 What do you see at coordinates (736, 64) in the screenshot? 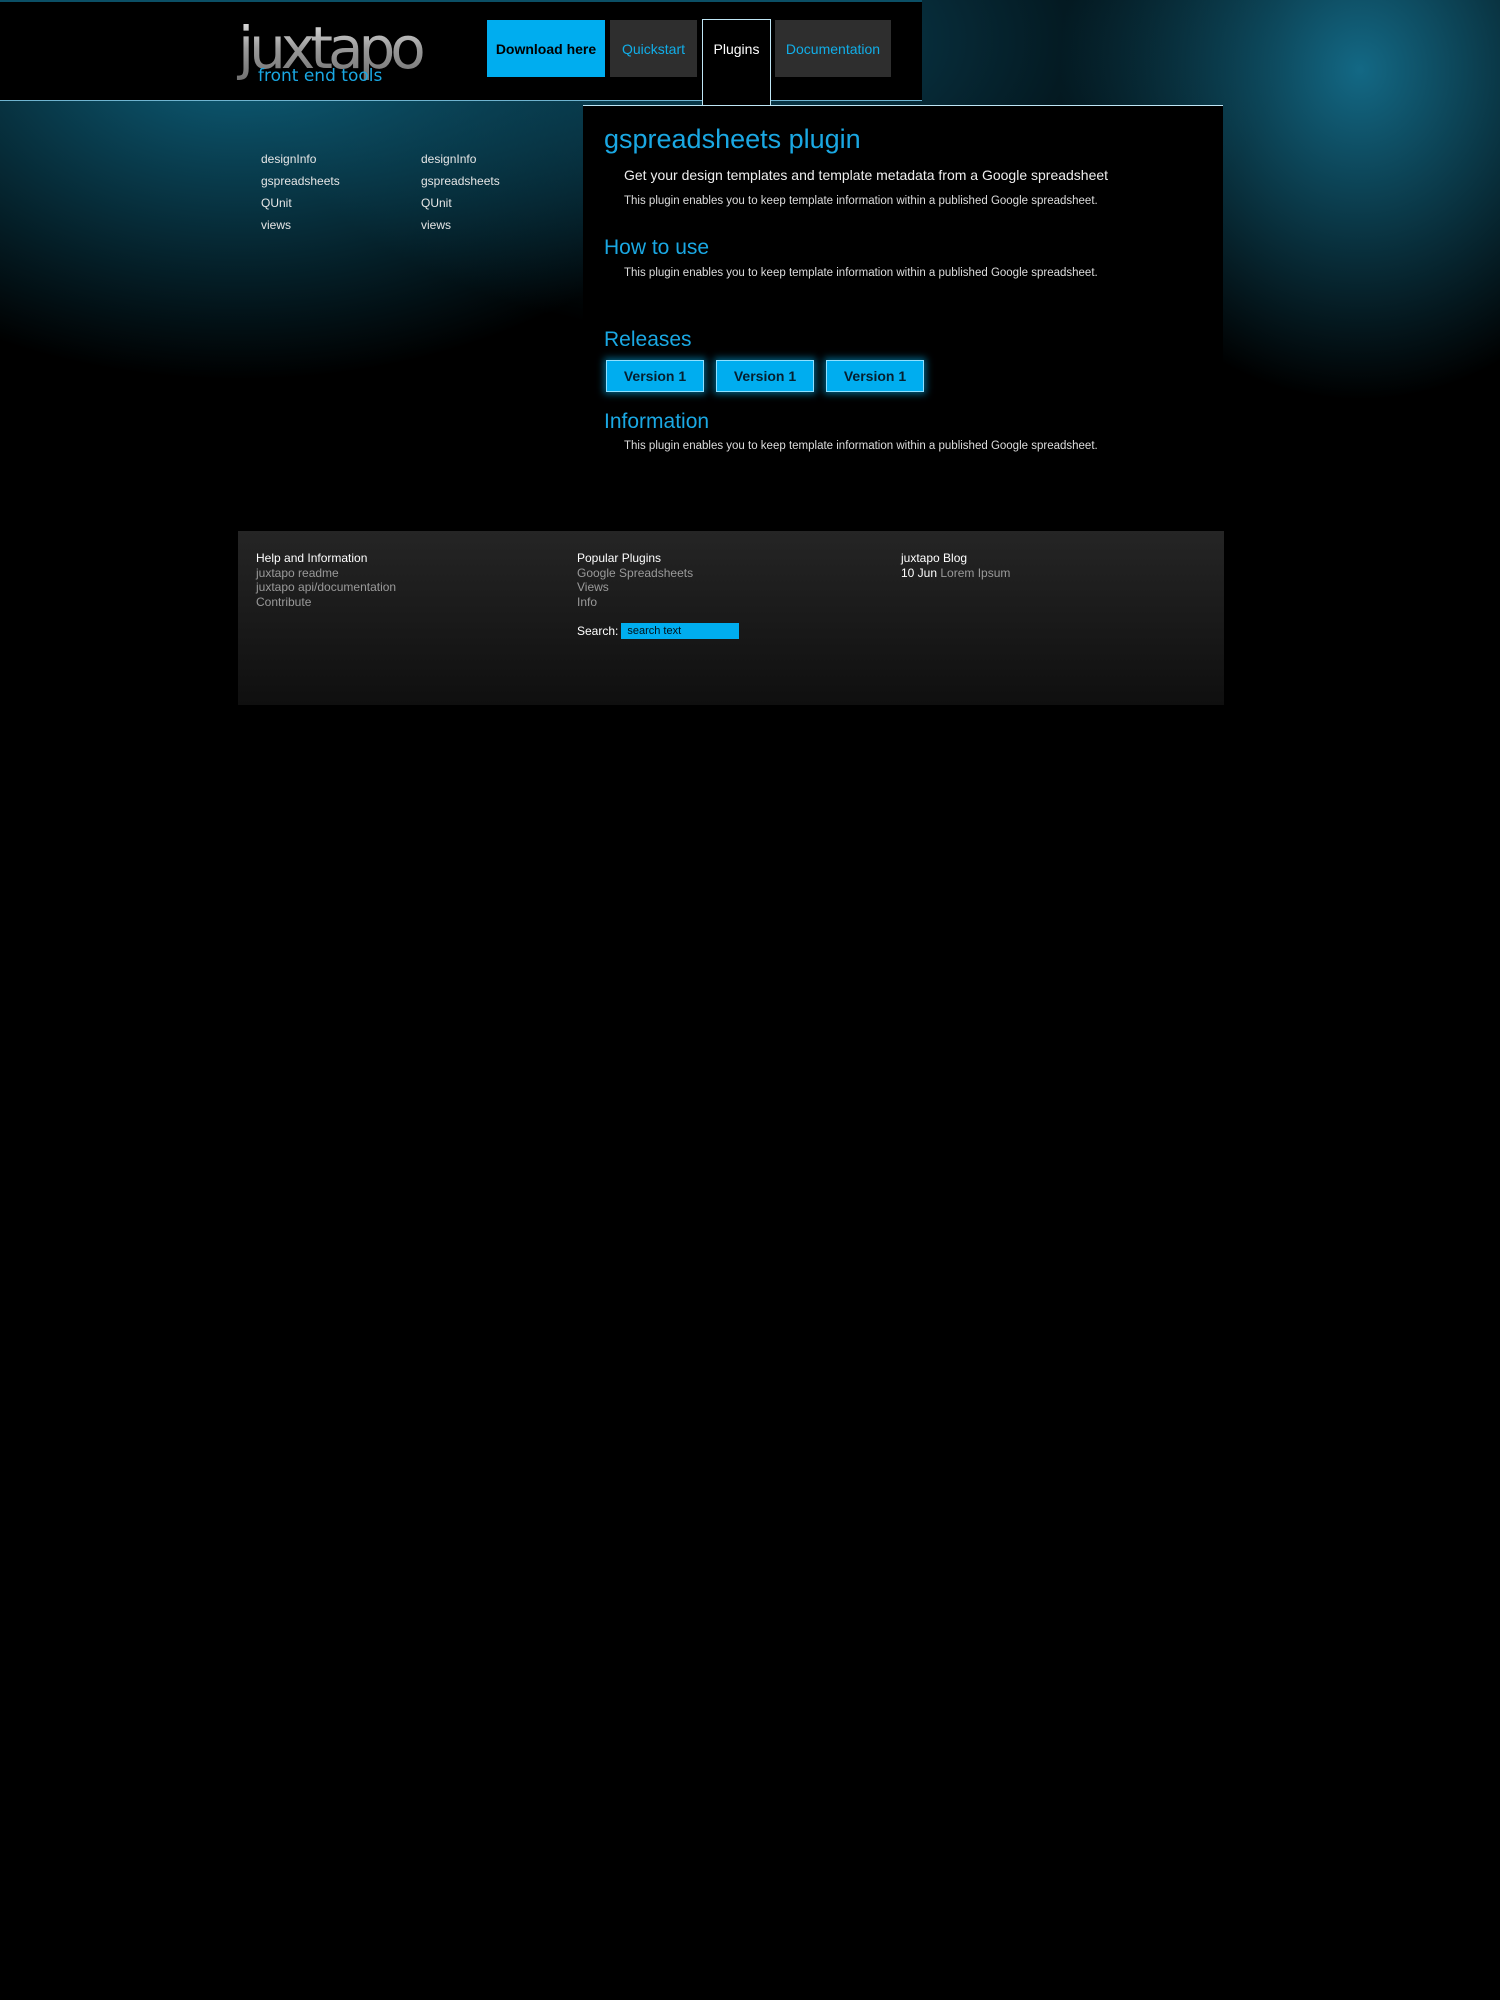
I see `tab-plugins: Plugins` at bounding box center [736, 64].